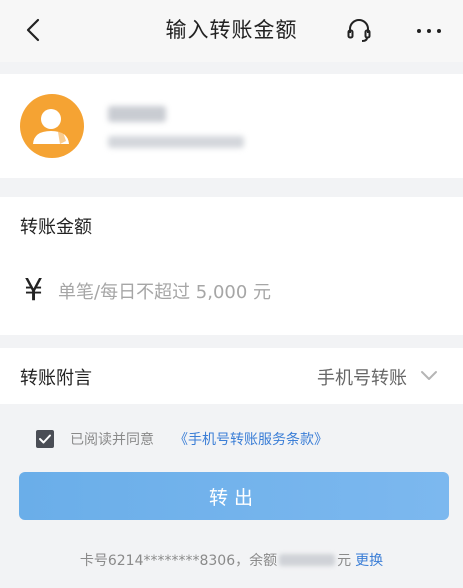 The height and width of the screenshot is (588, 463). I want to click on agreement-text: 已阅读并同意, so click(112, 440).